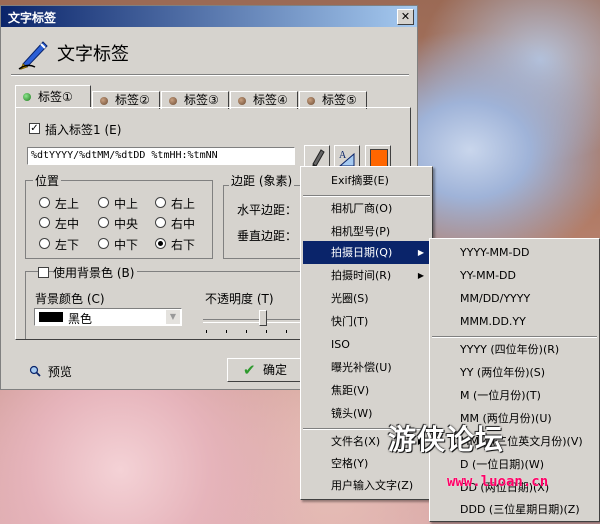  I want to click on menu-item-shutter: 快门(T), so click(366, 321).